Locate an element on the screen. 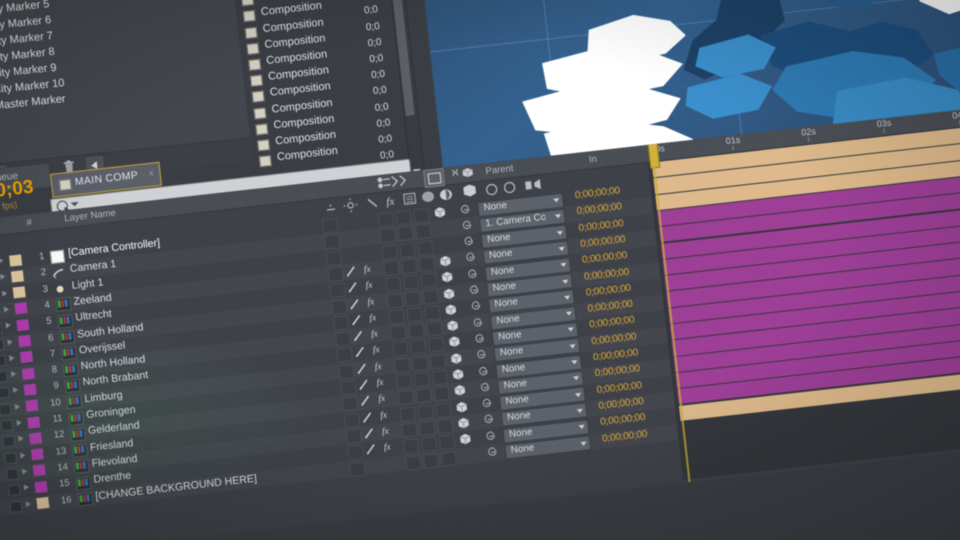  layer-name: Drenthe is located at coordinates (112, 478).